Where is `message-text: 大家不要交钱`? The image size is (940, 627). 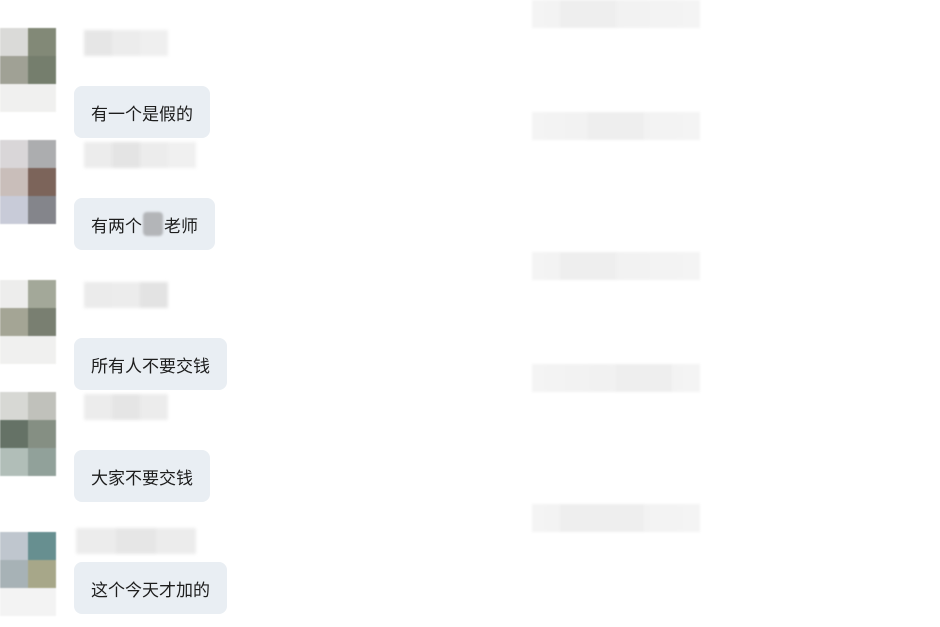
message-text: 大家不要交钱 is located at coordinates (142, 478).